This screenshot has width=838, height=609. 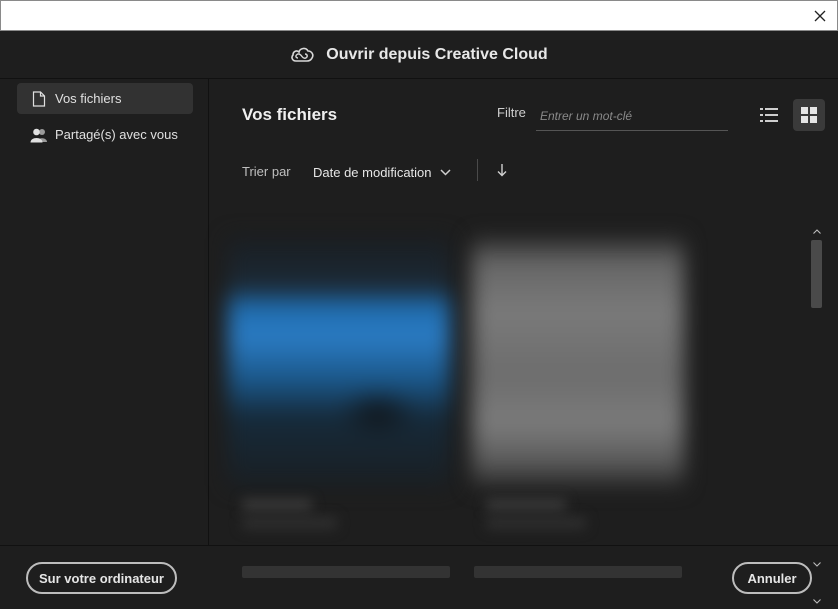 What do you see at coordinates (88, 98) in the screenshot?
I see `sidebar-item-label: Vos fichiers` at bounding box center [88, 98].